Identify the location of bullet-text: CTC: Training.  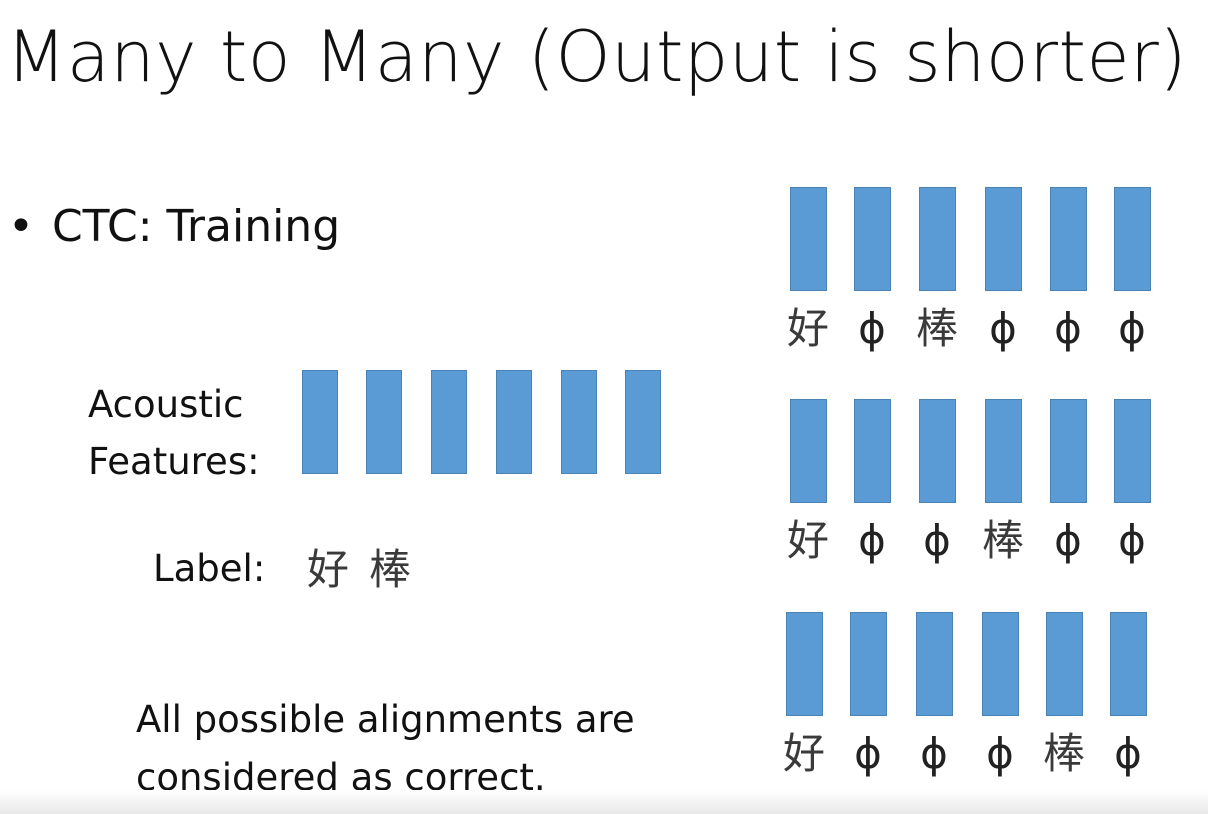
(196, 226).